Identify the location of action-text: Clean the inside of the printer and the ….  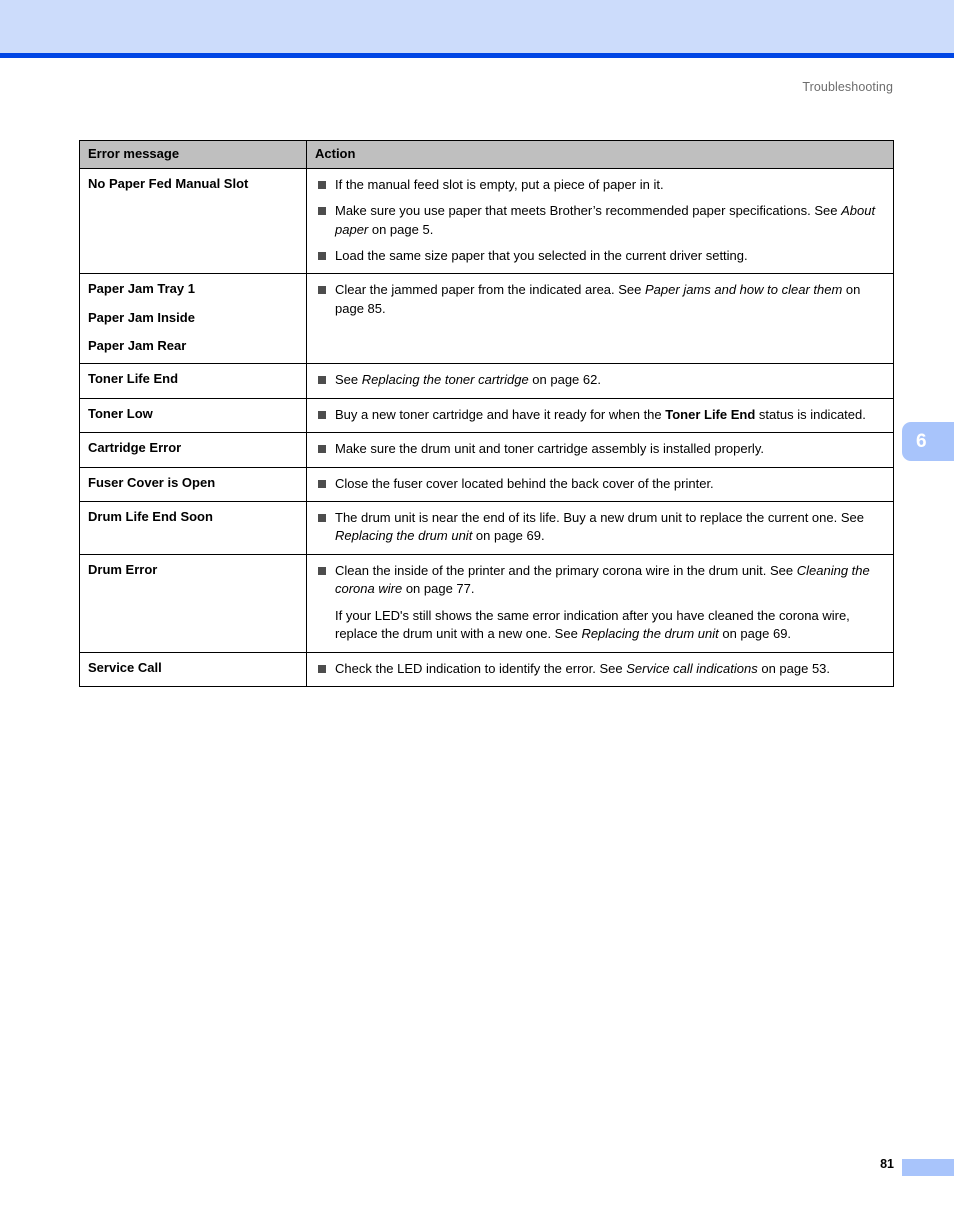
(566, 570).